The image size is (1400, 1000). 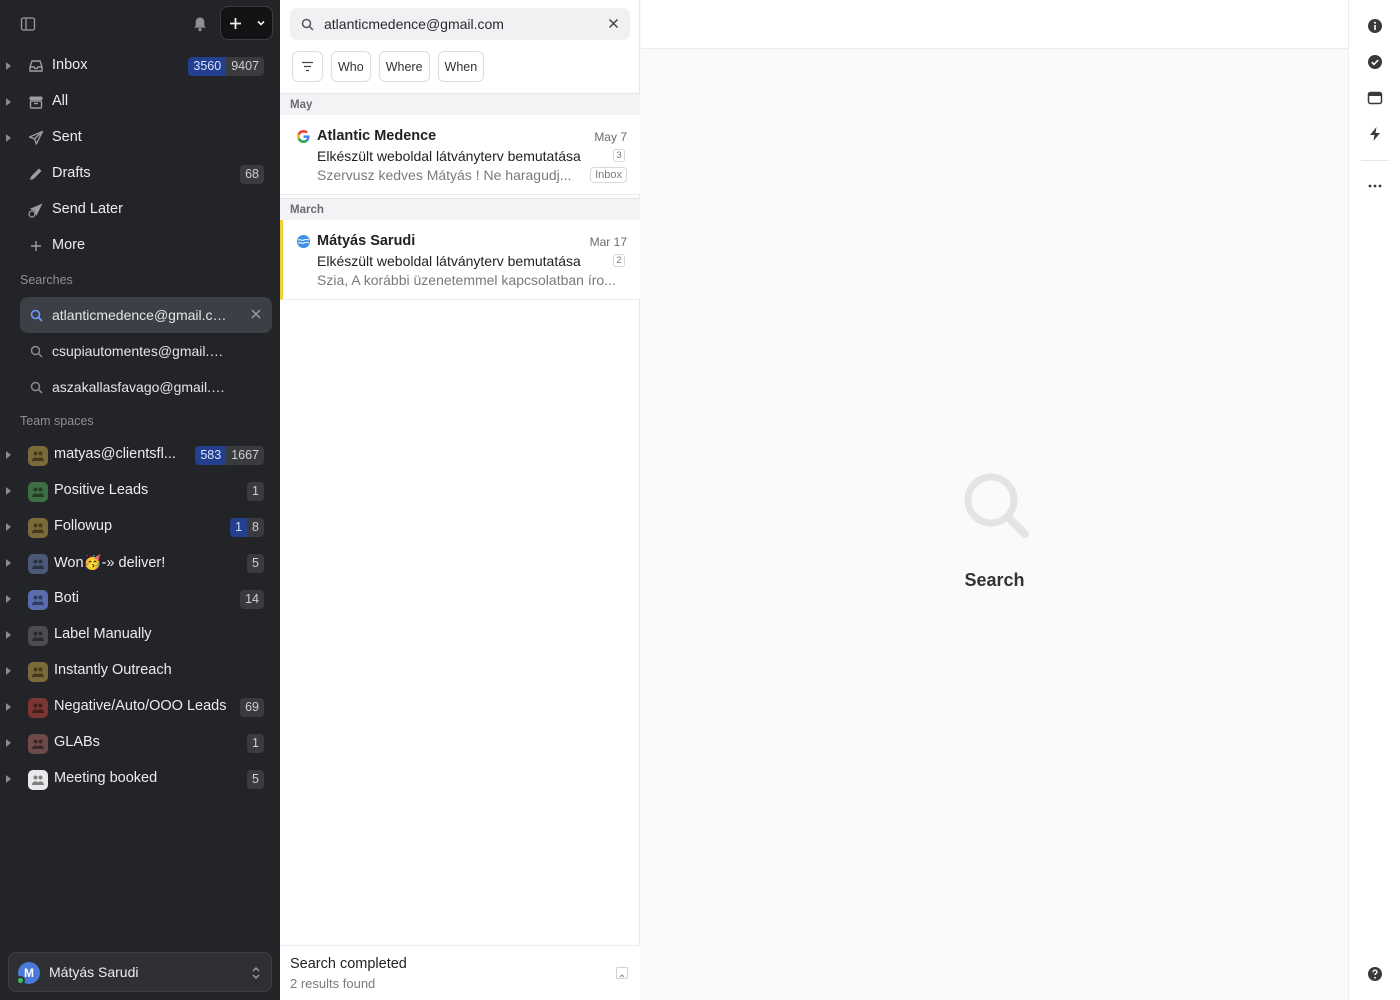 What do you see at coordinates (200, 24) in the screenshot?
I see `bell-icon` at bounding box center [200, 24].